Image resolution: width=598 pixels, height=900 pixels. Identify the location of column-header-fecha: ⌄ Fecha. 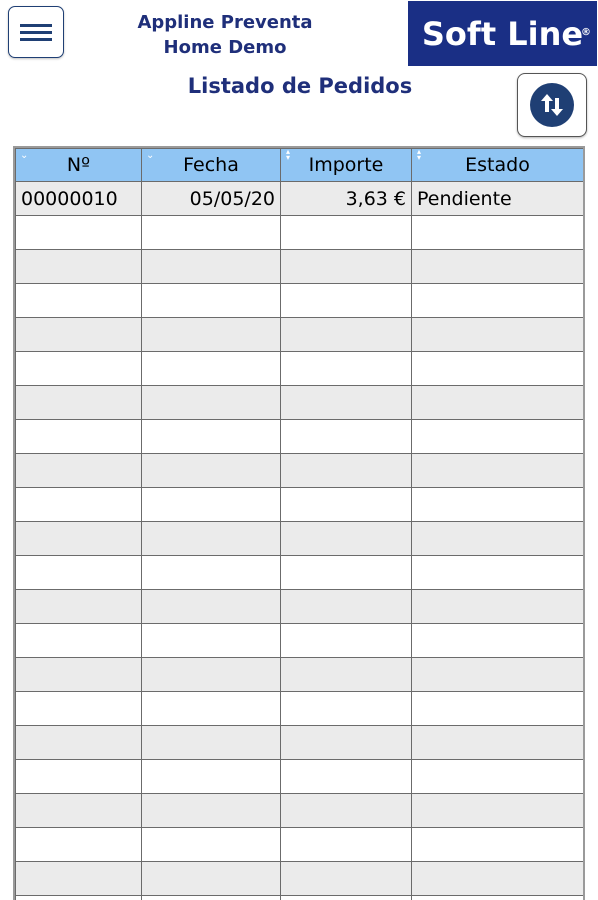
(211, 165).